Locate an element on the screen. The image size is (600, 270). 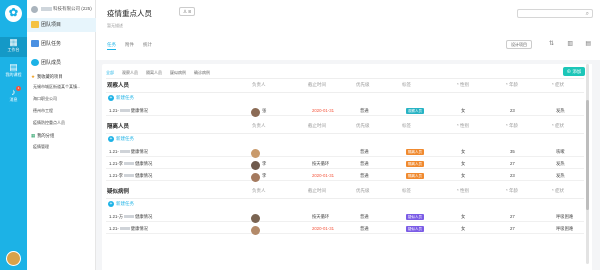
sort-icon: ⇅ is located at coordinates (551, 43).